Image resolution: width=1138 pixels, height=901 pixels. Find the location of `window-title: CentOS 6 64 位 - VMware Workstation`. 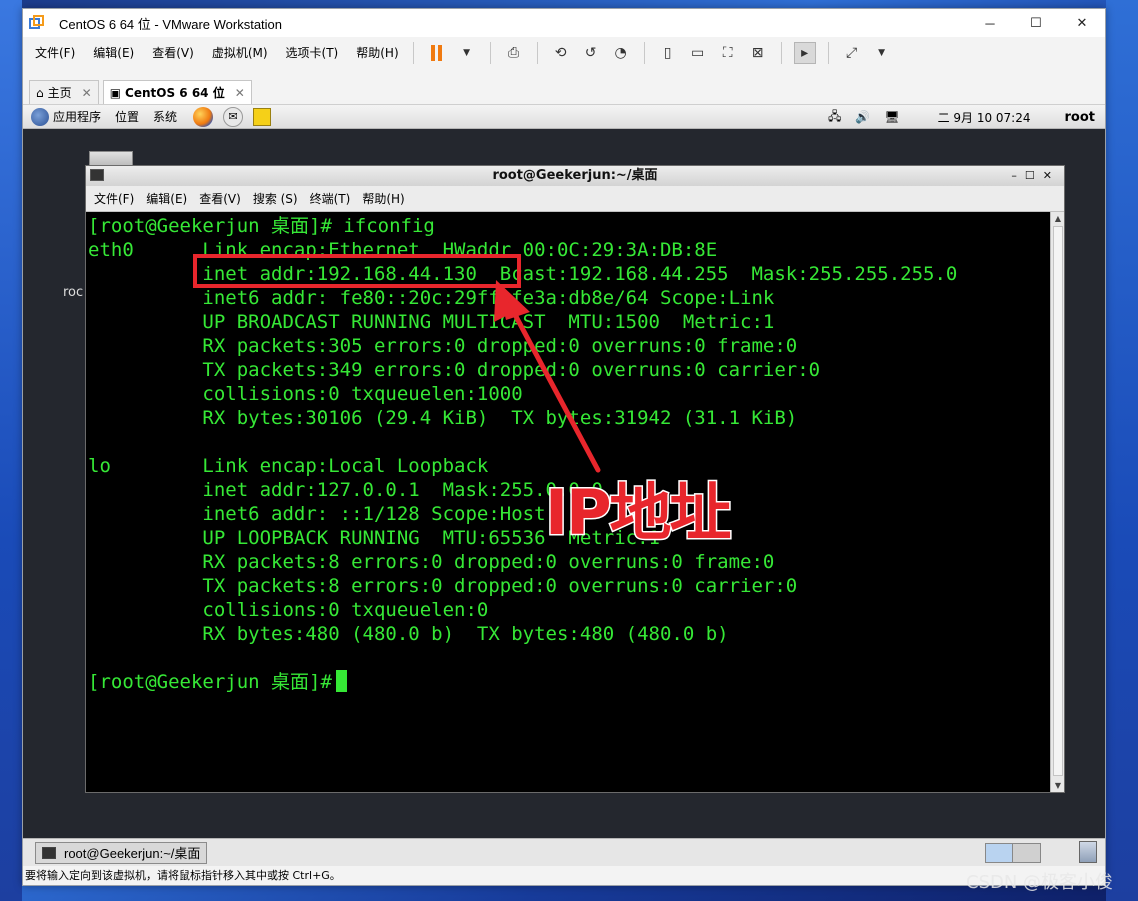

window-title: CentOS 6 64 位 - VMware Workstation is located at coordinates (171, 24).